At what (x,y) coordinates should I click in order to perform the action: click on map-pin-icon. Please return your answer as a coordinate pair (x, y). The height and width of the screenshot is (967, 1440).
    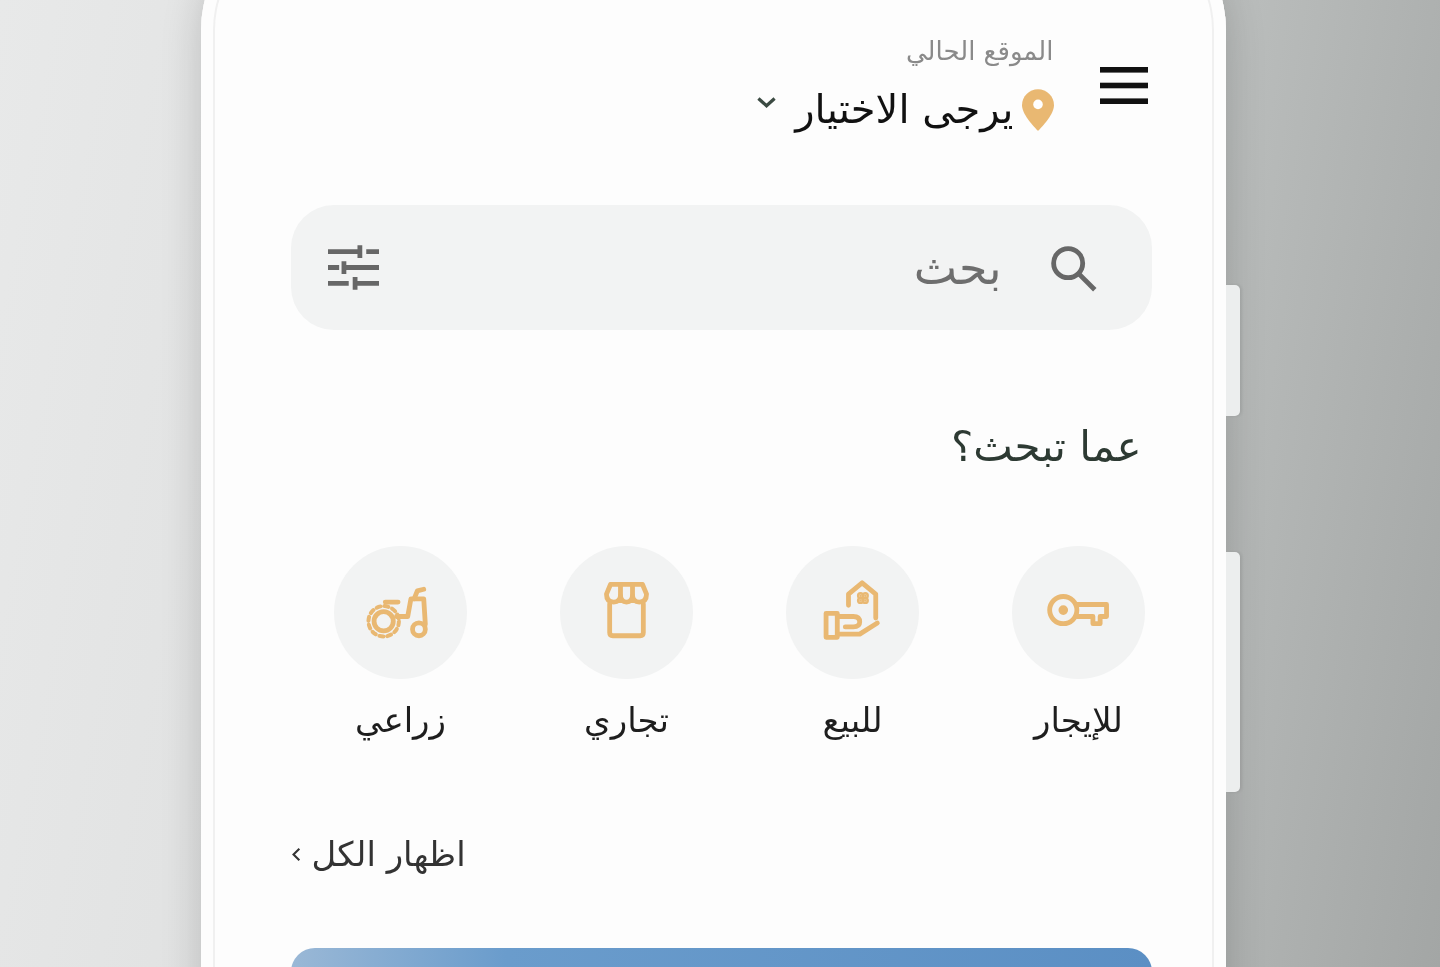
    Looking at the image, I should click on (1037, 109).